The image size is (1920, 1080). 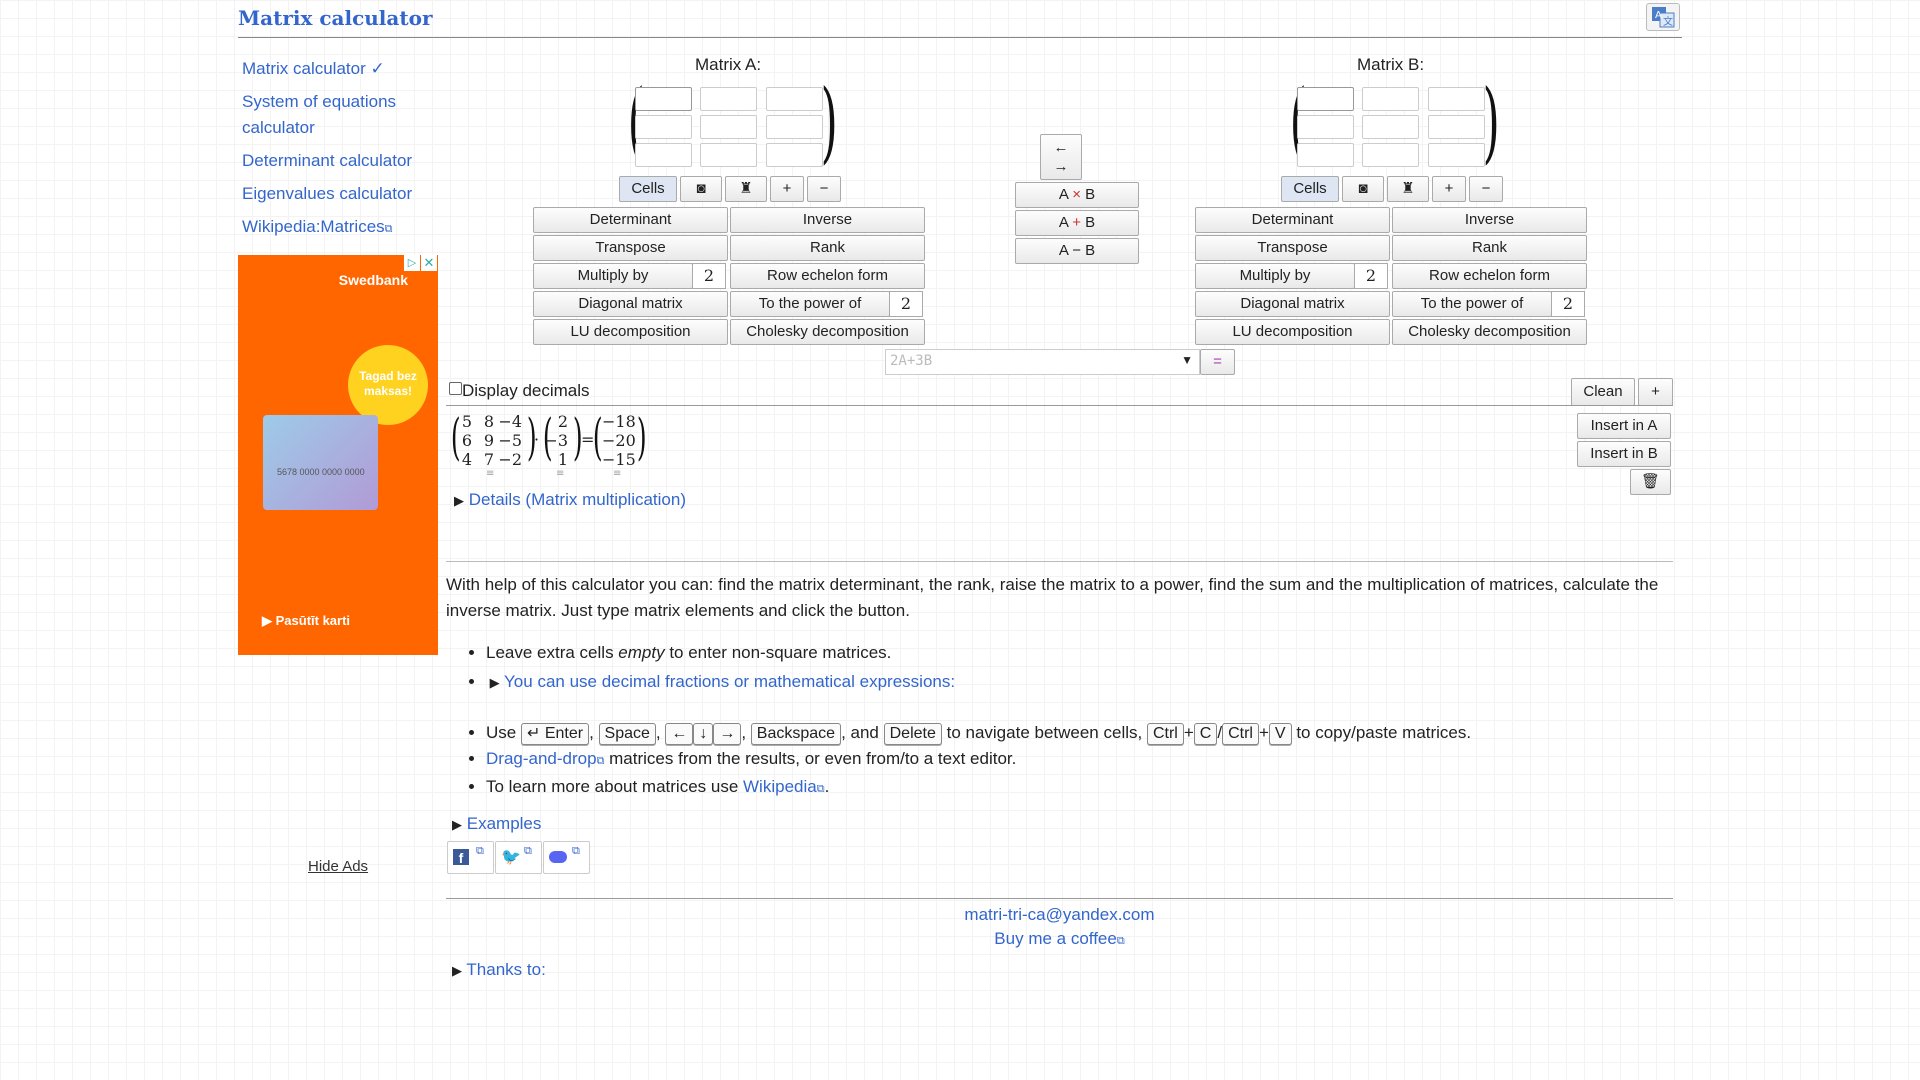 I want to click on matrix-b-rank-button: Rank, so click(x=1489, y=248).